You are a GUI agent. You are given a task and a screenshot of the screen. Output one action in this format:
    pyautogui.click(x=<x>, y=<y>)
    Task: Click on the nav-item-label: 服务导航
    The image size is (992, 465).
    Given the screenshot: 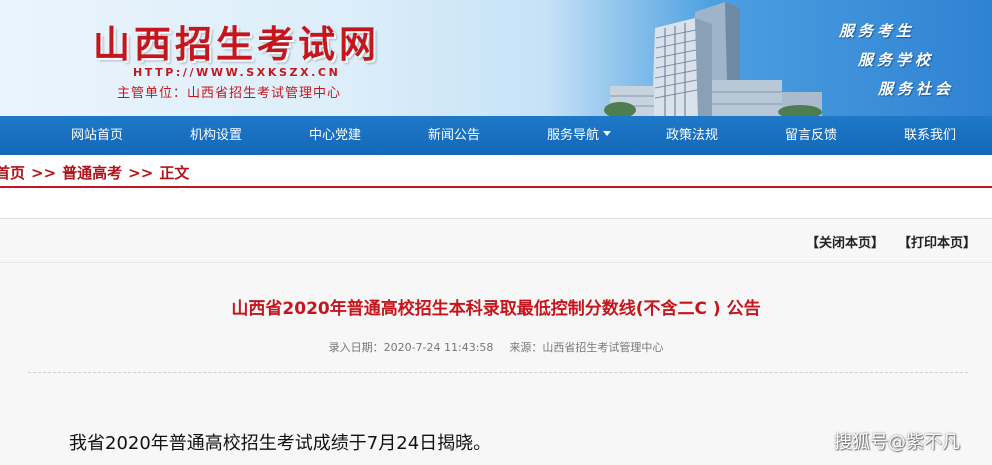 What is the action you would take?
    pyautogui.click(x=573, y=135)
    